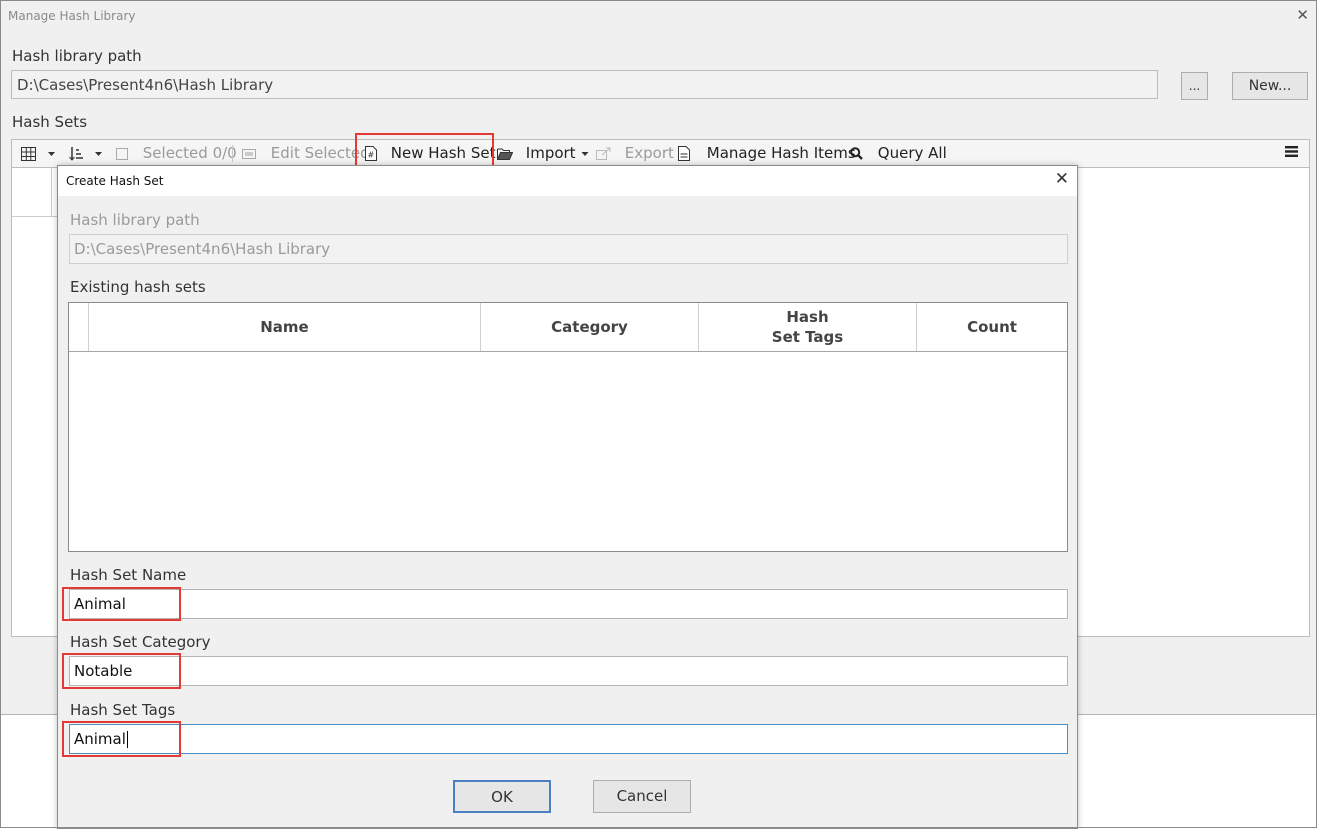 This screenshot has width=1317, height=829. Describe the element at coordinates (232, 153) in the screenshot. I see `toolbar-separator` at that location.